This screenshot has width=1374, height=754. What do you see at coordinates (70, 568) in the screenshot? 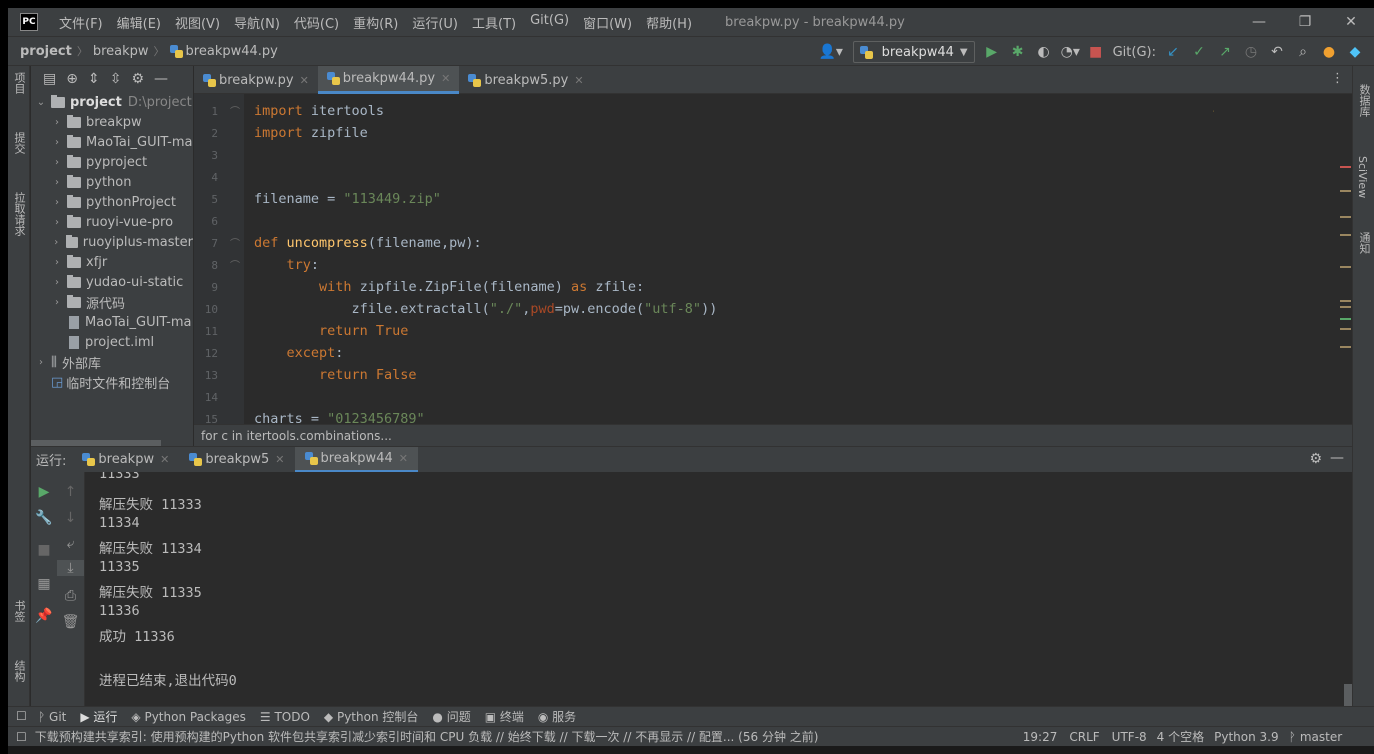
I see `scroll-to-end-icon: ⤓` at bounding box center [70, 568].